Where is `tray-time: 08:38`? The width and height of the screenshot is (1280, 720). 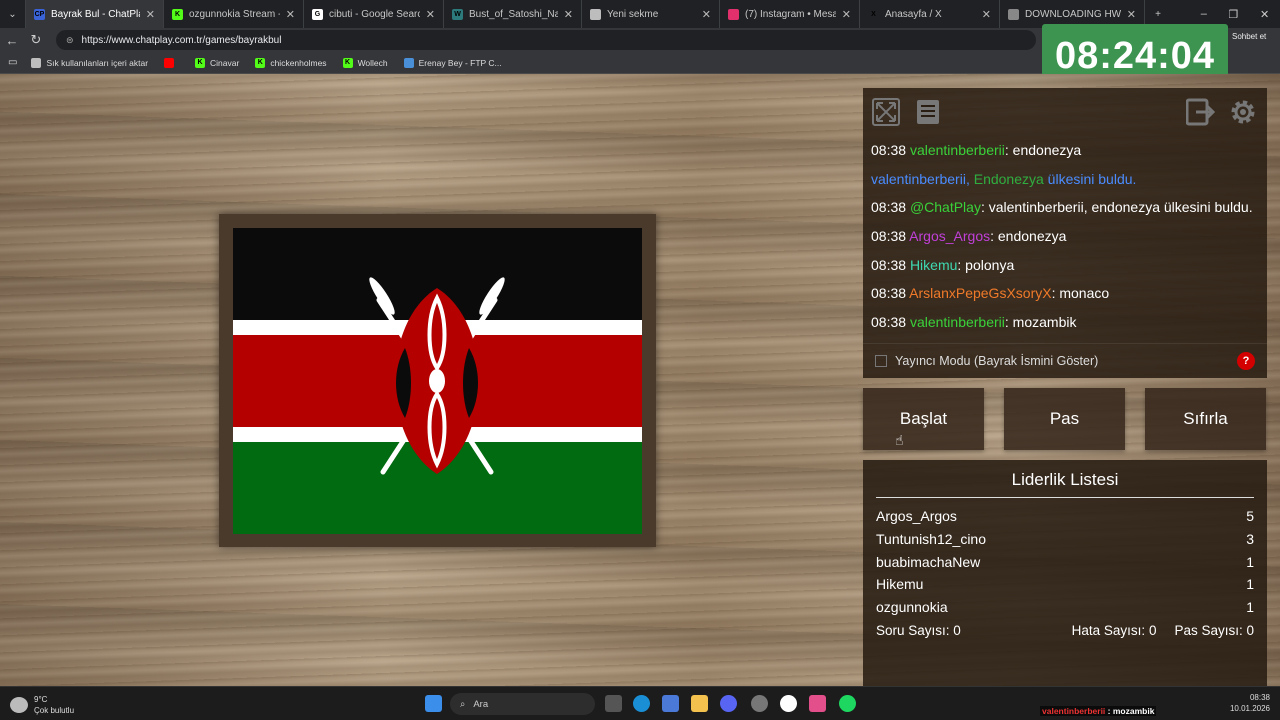 tray-time: 08:38 is located at coordinates (1259, 697).